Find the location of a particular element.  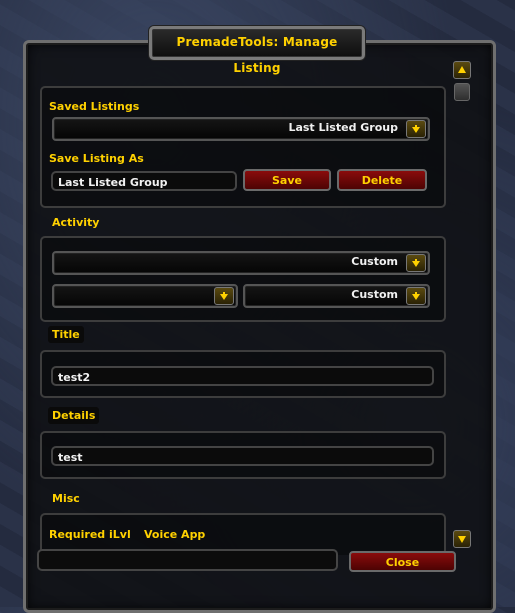

save-listing-as-input: Last Listed Group is located at coordinates (144, 181).